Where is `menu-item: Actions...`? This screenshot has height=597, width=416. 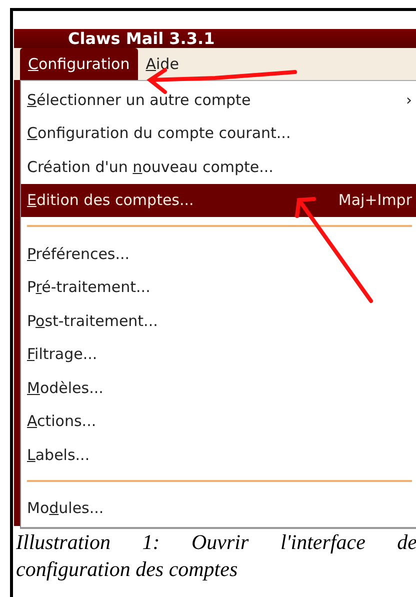 menu-item: Actions... is located at coordinates (218, 421).